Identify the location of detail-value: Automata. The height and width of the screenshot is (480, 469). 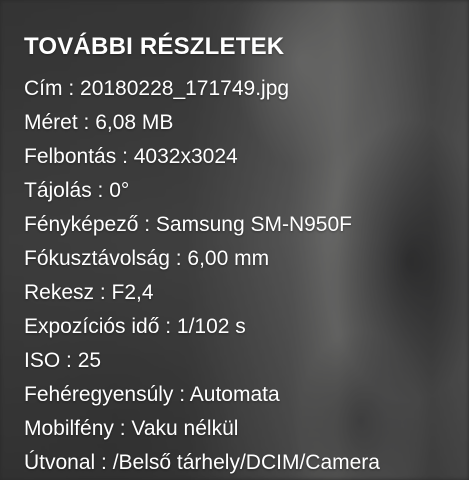
(234, 394).